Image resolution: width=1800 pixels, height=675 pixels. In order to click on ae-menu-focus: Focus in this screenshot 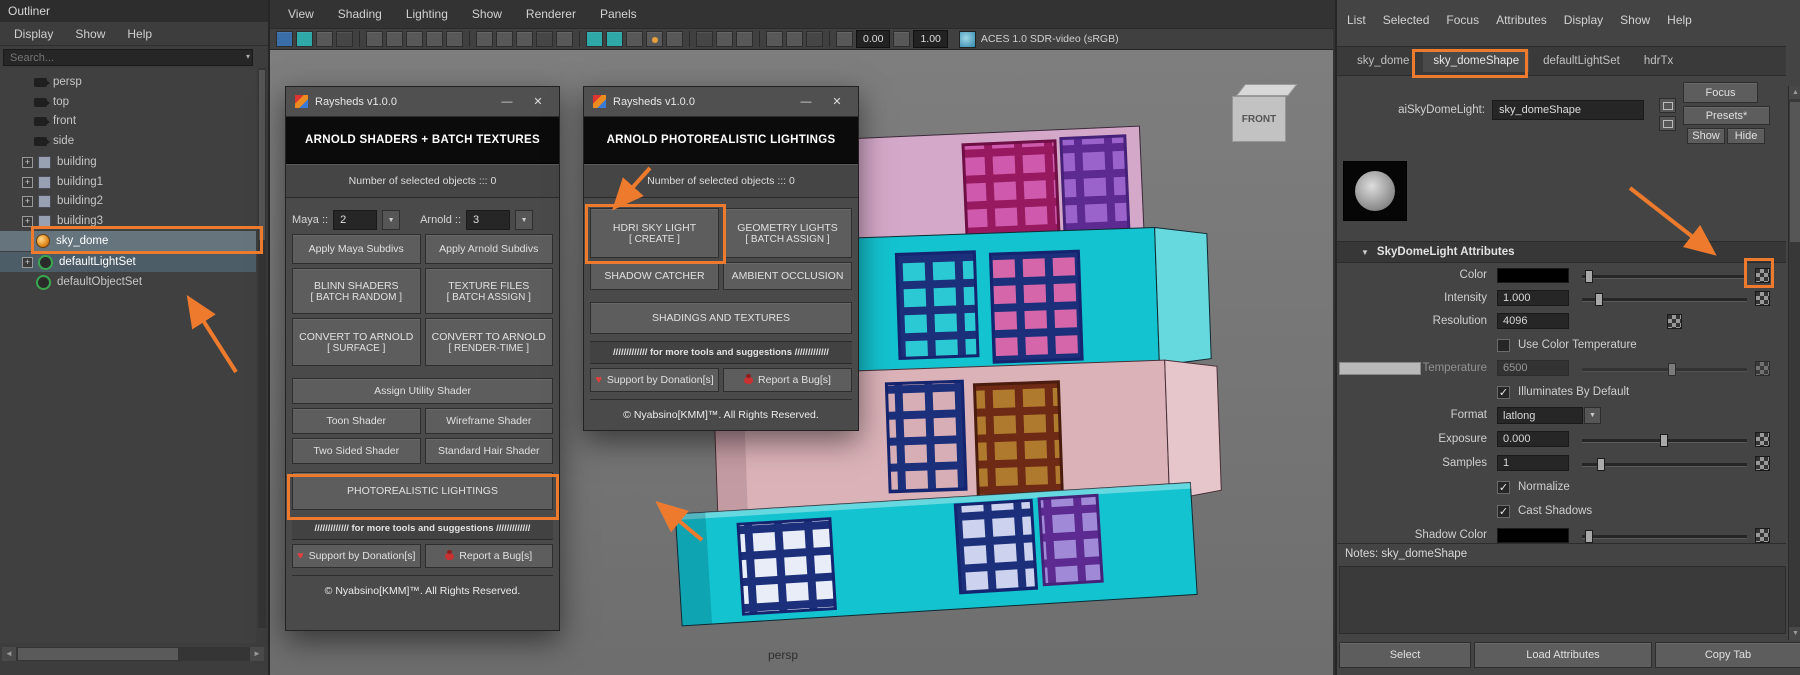, I will do `click(1462, 20)`.